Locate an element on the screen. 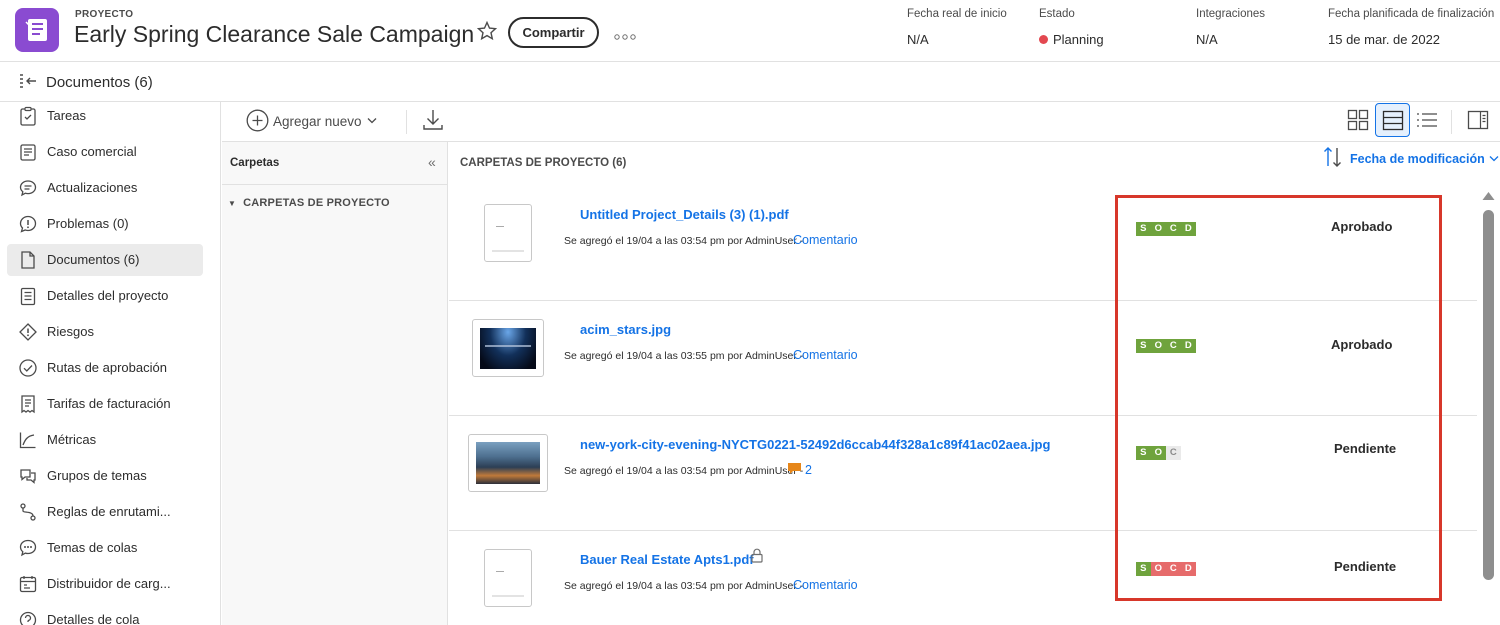 This screenshot has height=625, width=1500. lock-icon is located at coordinates (757, 558).